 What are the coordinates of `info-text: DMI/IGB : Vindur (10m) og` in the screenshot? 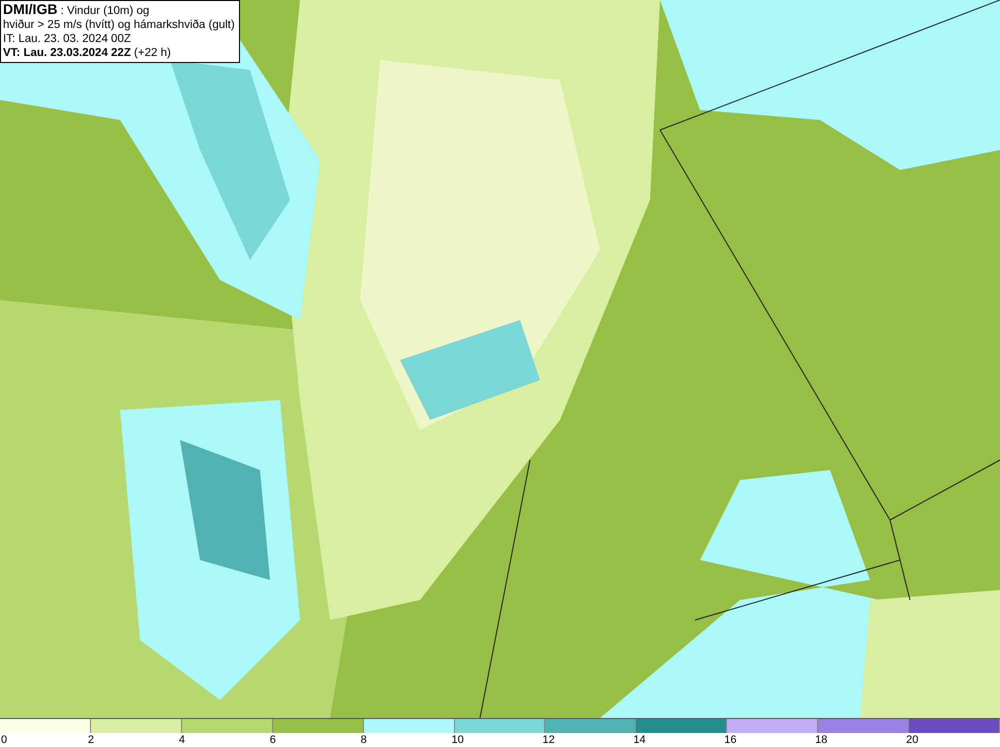 It's located at (76, 10).